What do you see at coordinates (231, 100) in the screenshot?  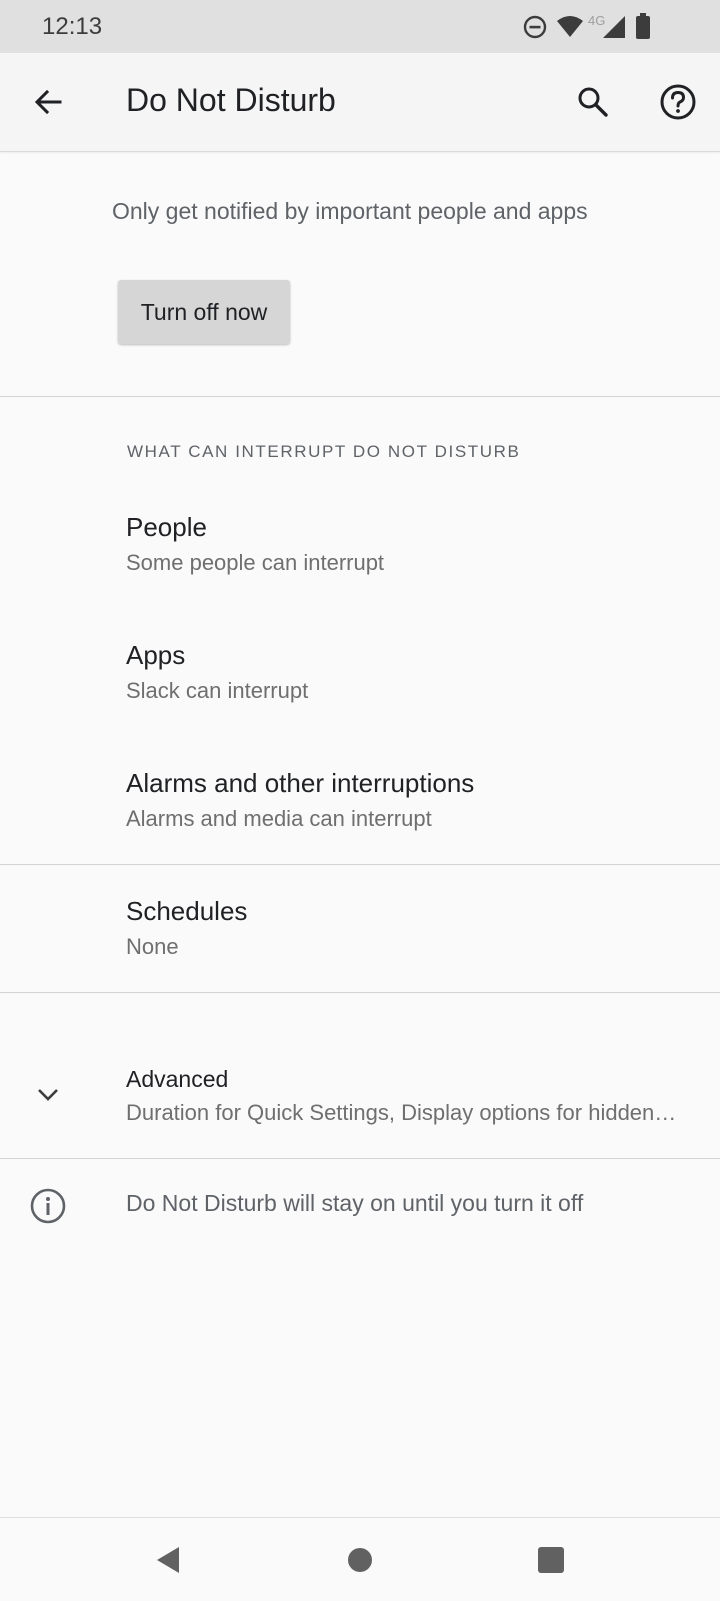 I see `page-title: Do Not Disturb` at bounding box center [231, 100].